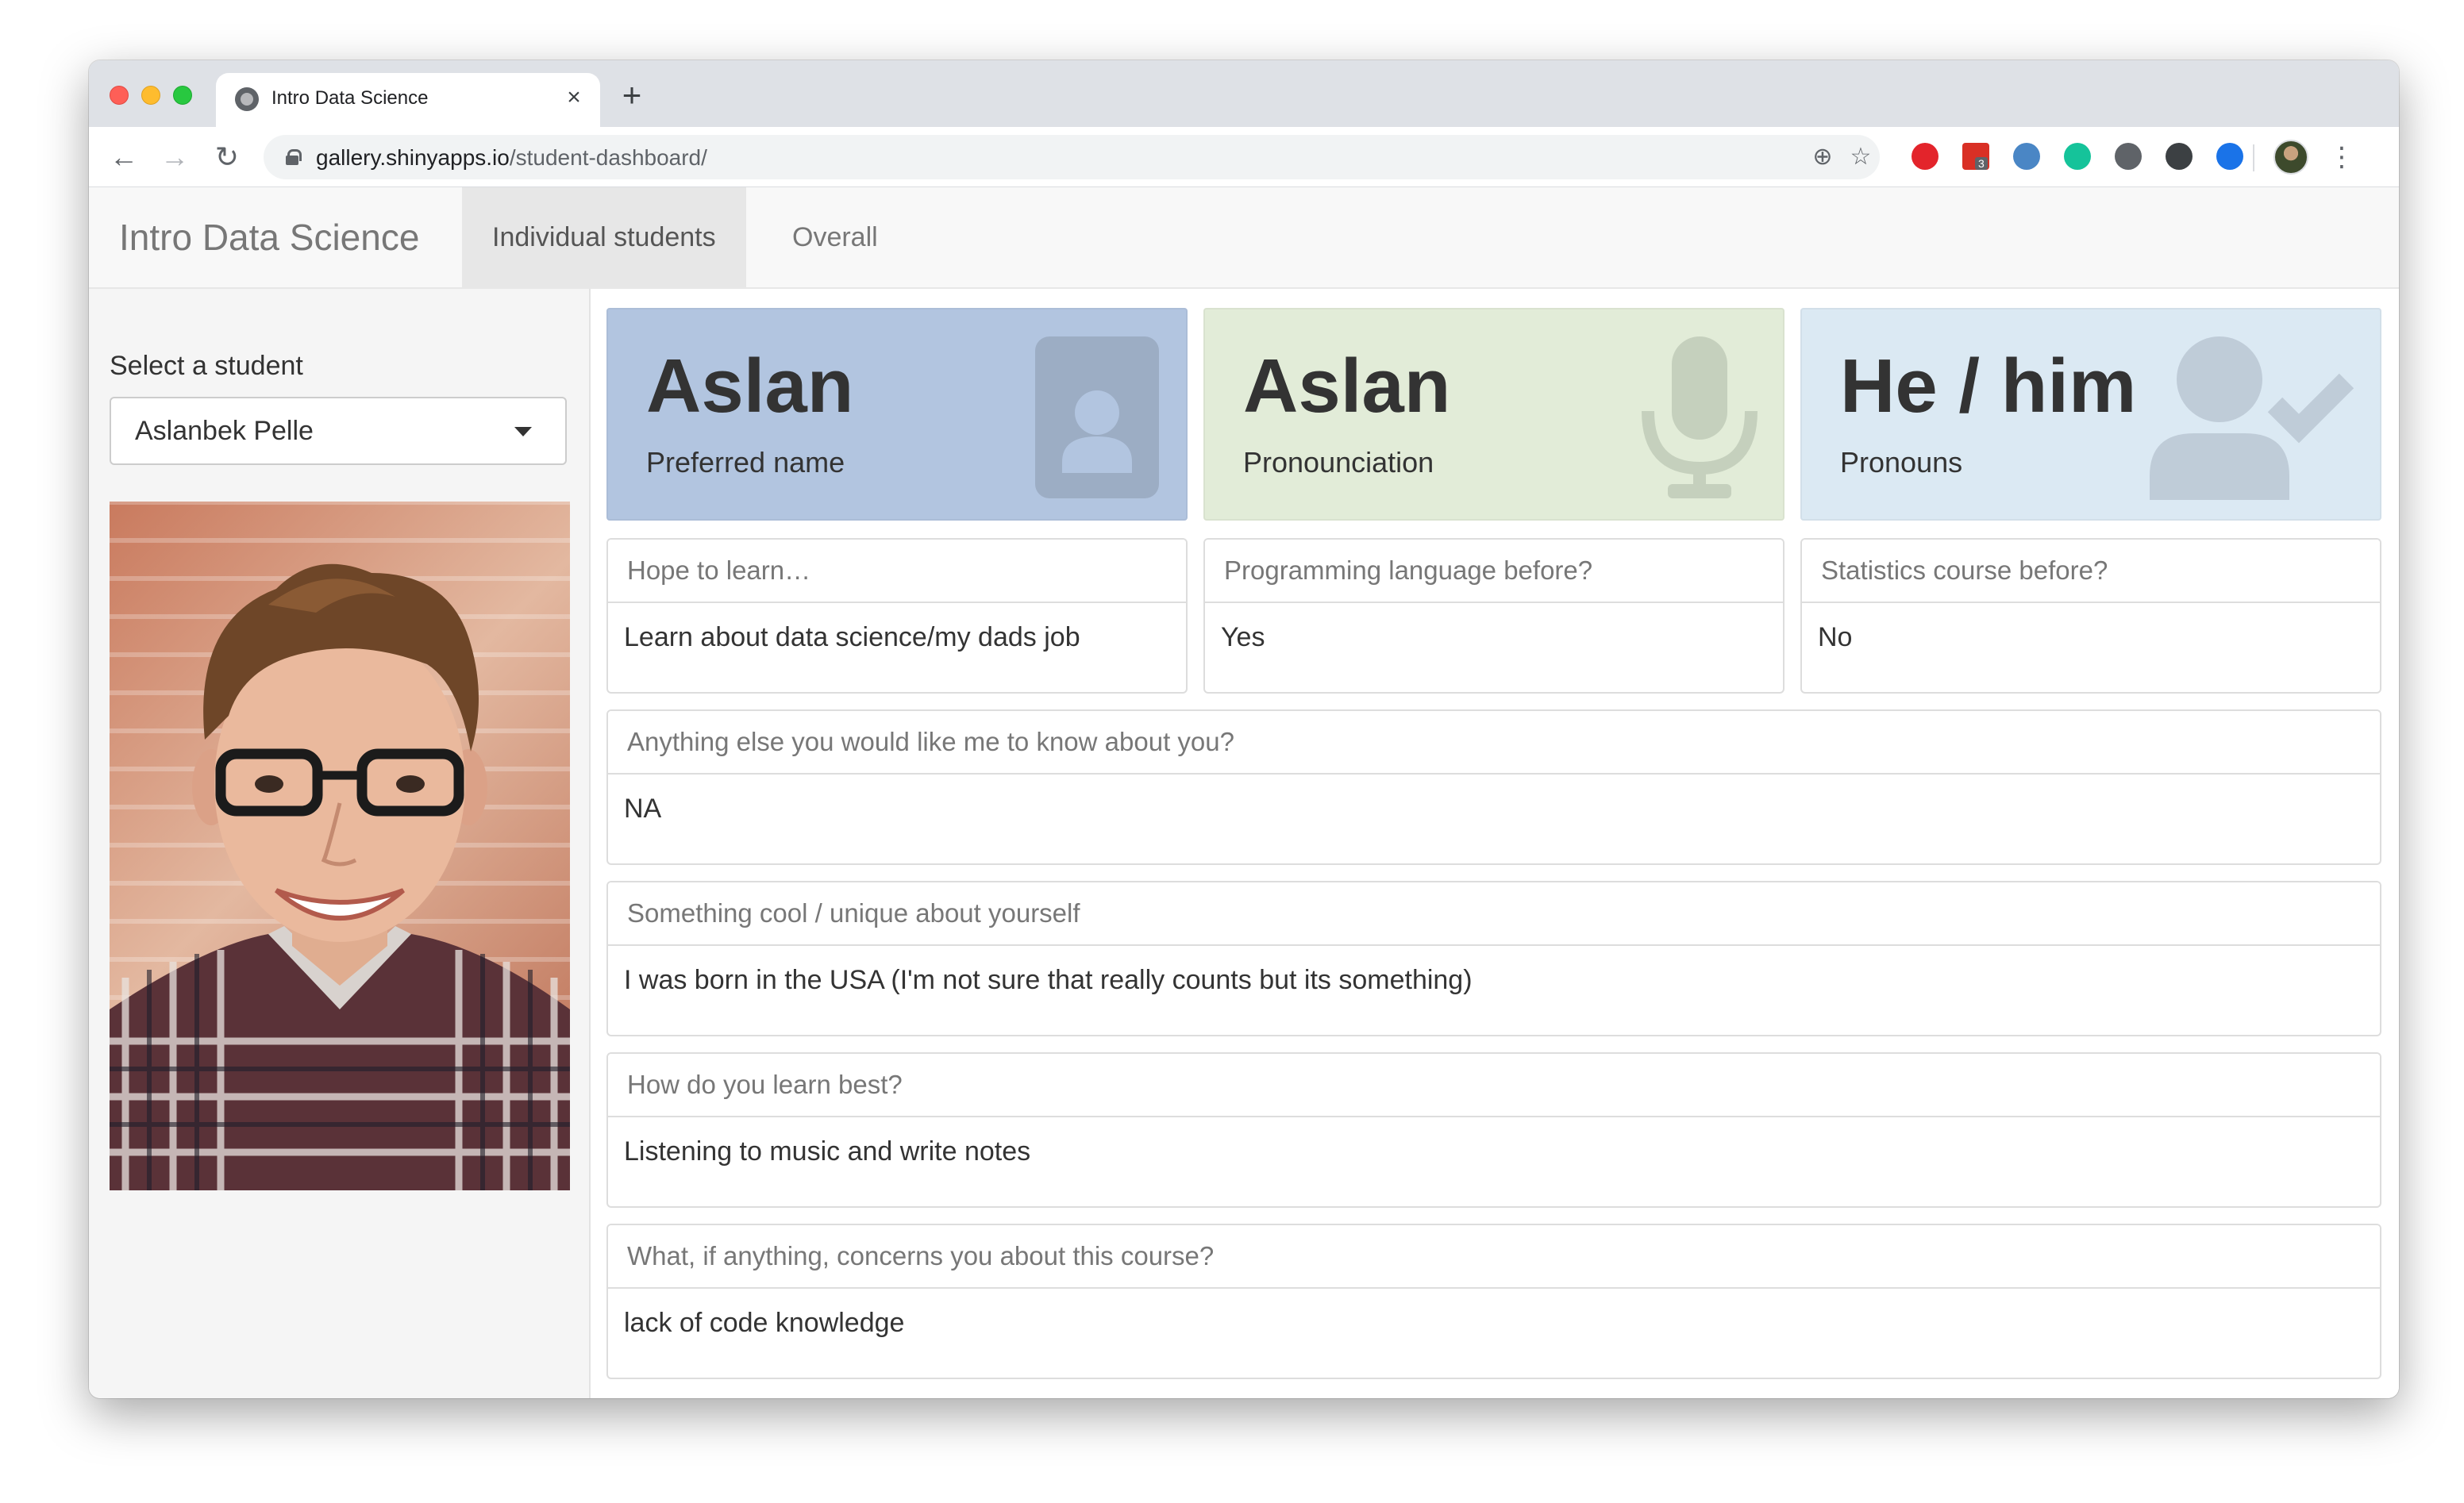 The height and width of the screenshot is (1503, 2464). What do you see at coordinates (2290, 157) in the screenshot?
I see `profile-avatar` at bounding box center [2290, 157].